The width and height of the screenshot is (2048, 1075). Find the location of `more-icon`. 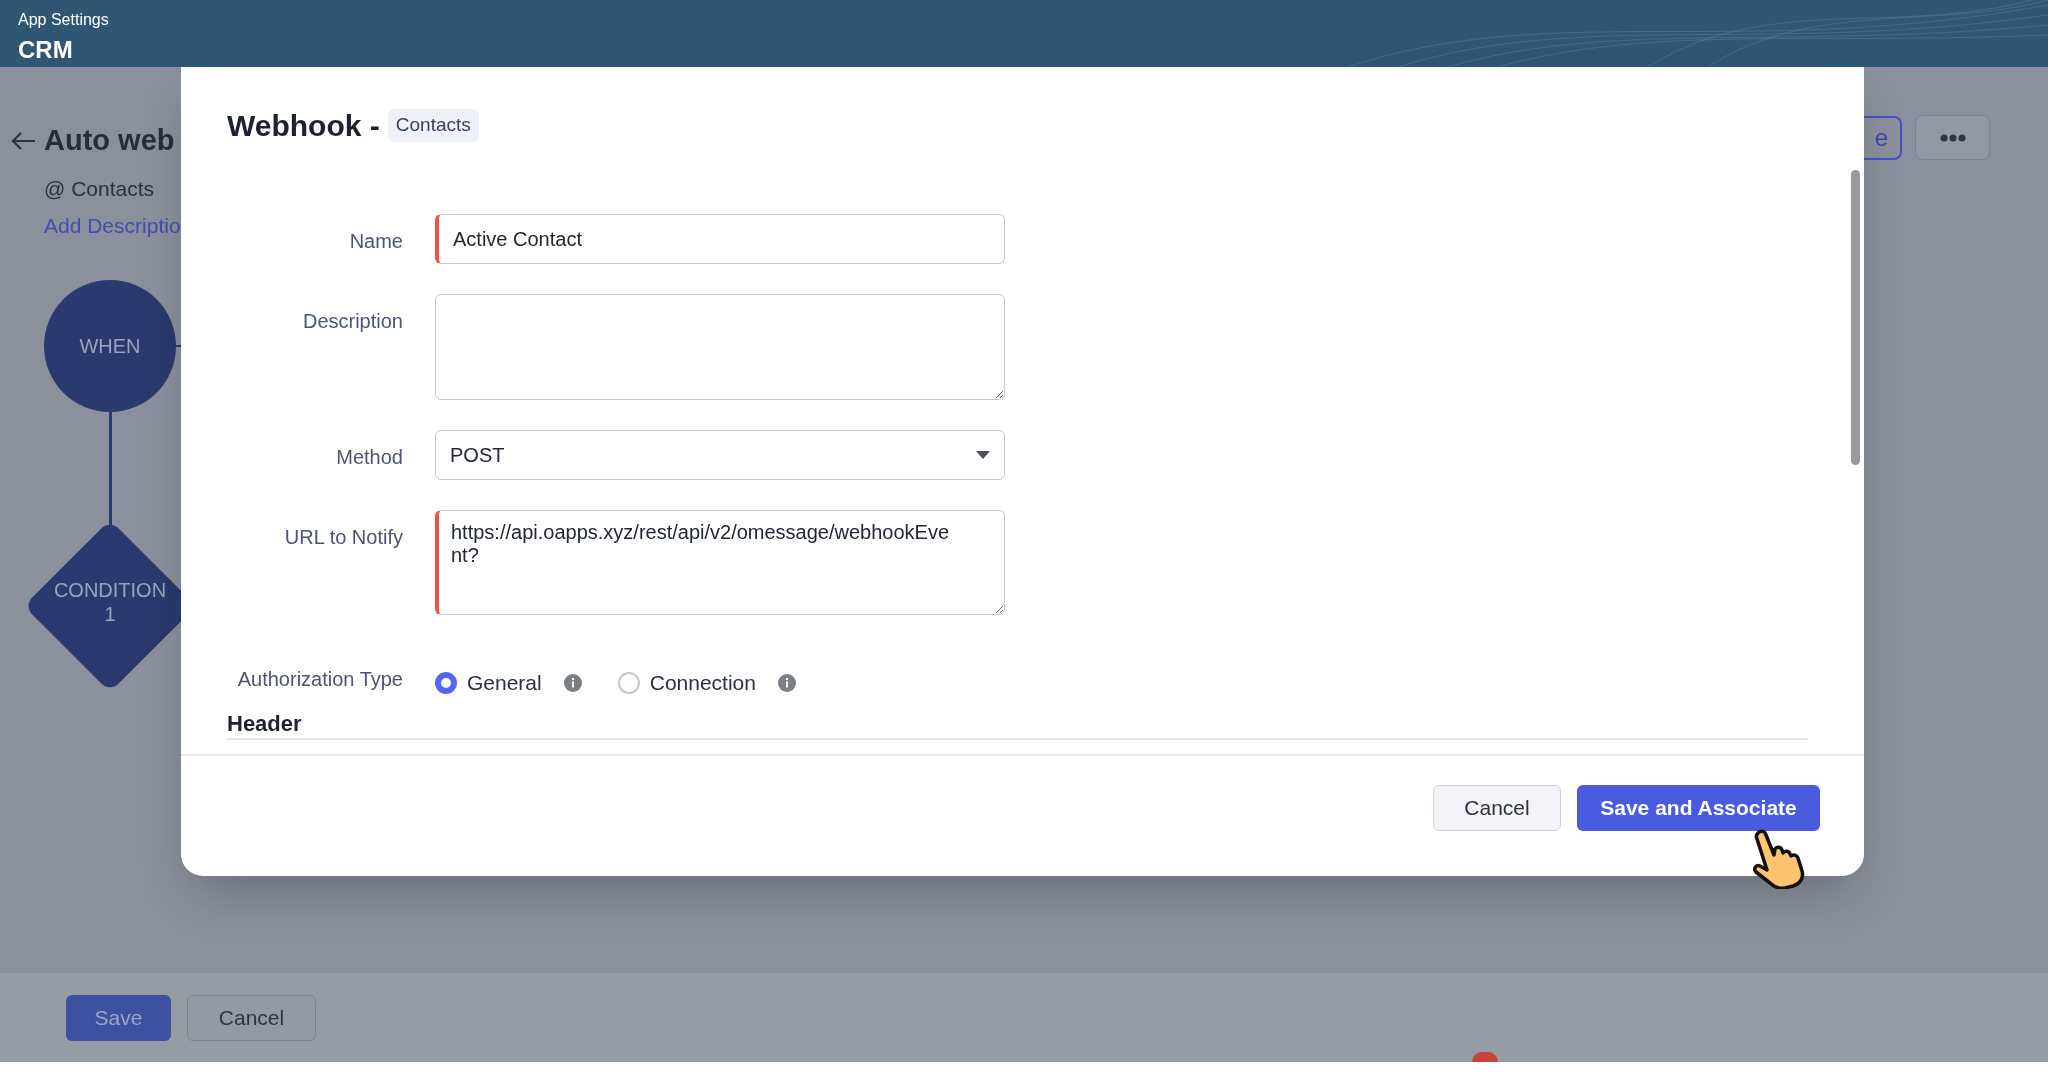

more-icon is located at coordinates (1952, 137).